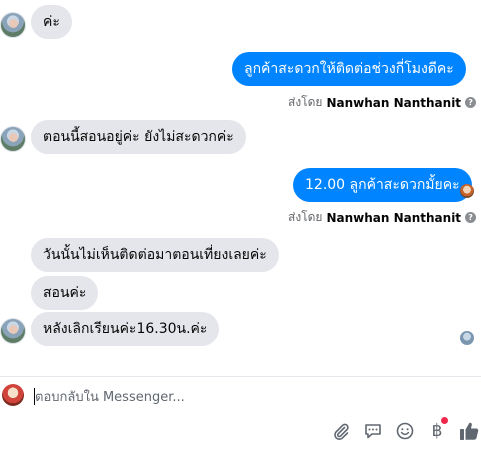 This screenshot has width=481, height=458. I want to click on chat-icon, so click(373, 431).